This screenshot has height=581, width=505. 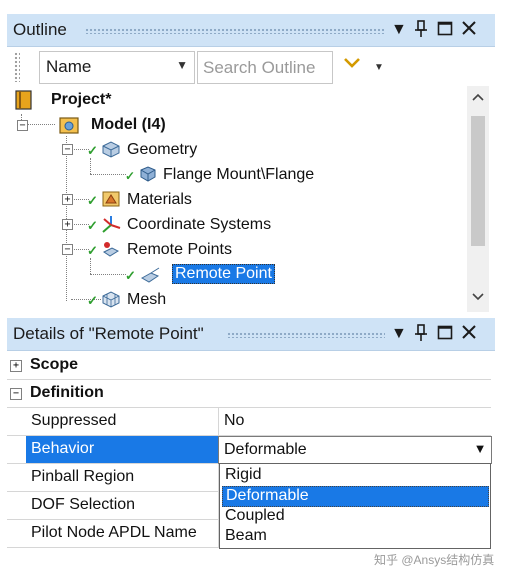 What do you see at coordinates (249, 366) in the screenshot?
I see `details-section-scope: + Scope` at bounding box center [249, 366].